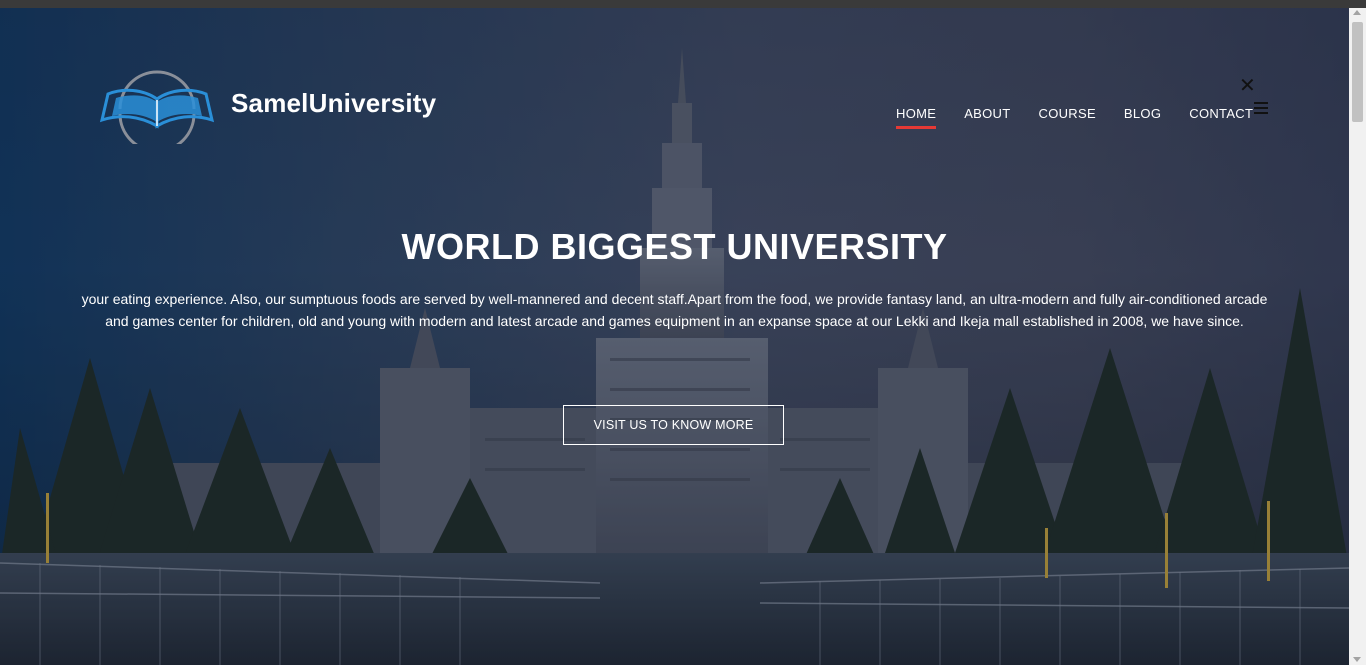  What do you see at coordinates (1357, 659) in the screenshot?
I see `scroll-down-arrow-icon` at bounding box center [1357, 659].